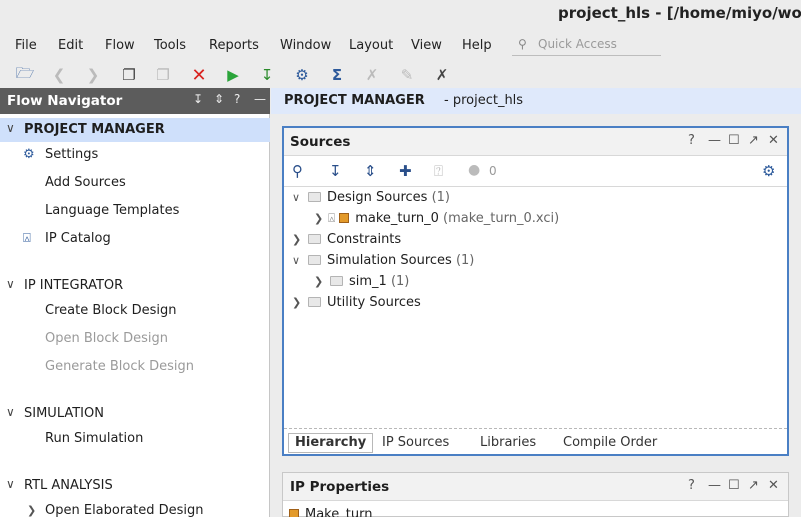 The width and height of the screenshot is (801, 517). I want to click on program-device-icon: ↧, so click(267, 75).